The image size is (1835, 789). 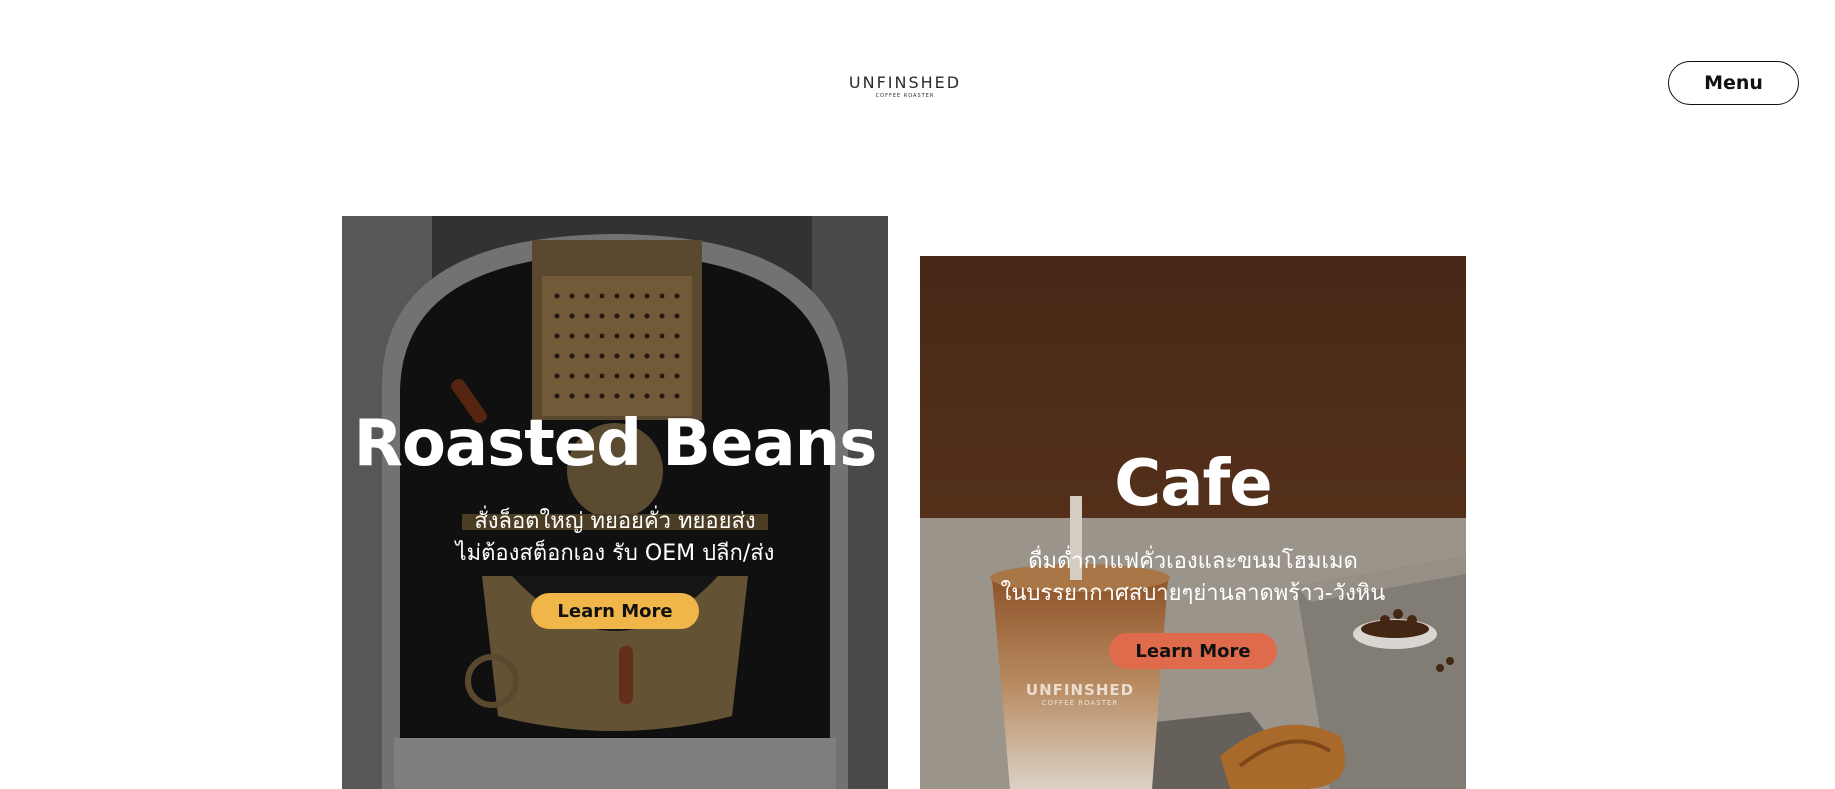 I want to click on cafe-learn-more-button: Learn More, so click(x=1193, y=651).